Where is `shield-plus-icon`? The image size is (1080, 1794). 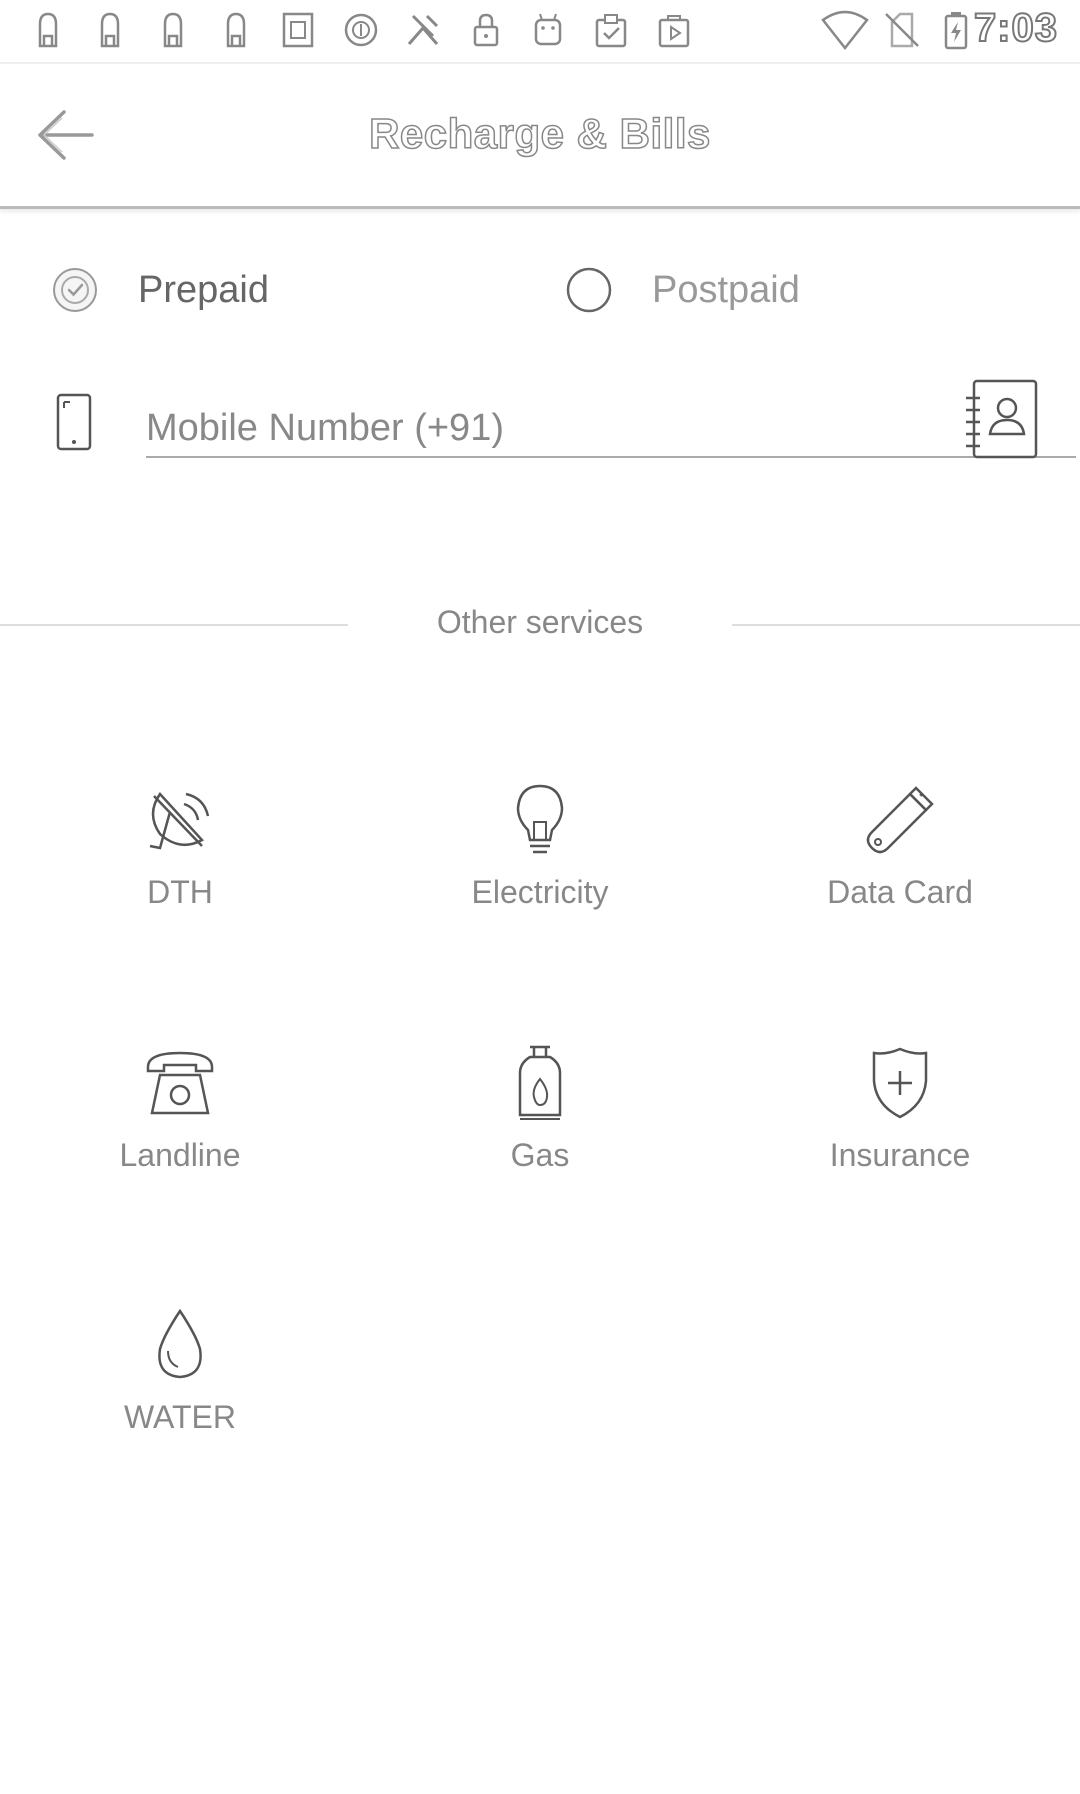
shield-plus-icon is located at coordinates (900, 1083).